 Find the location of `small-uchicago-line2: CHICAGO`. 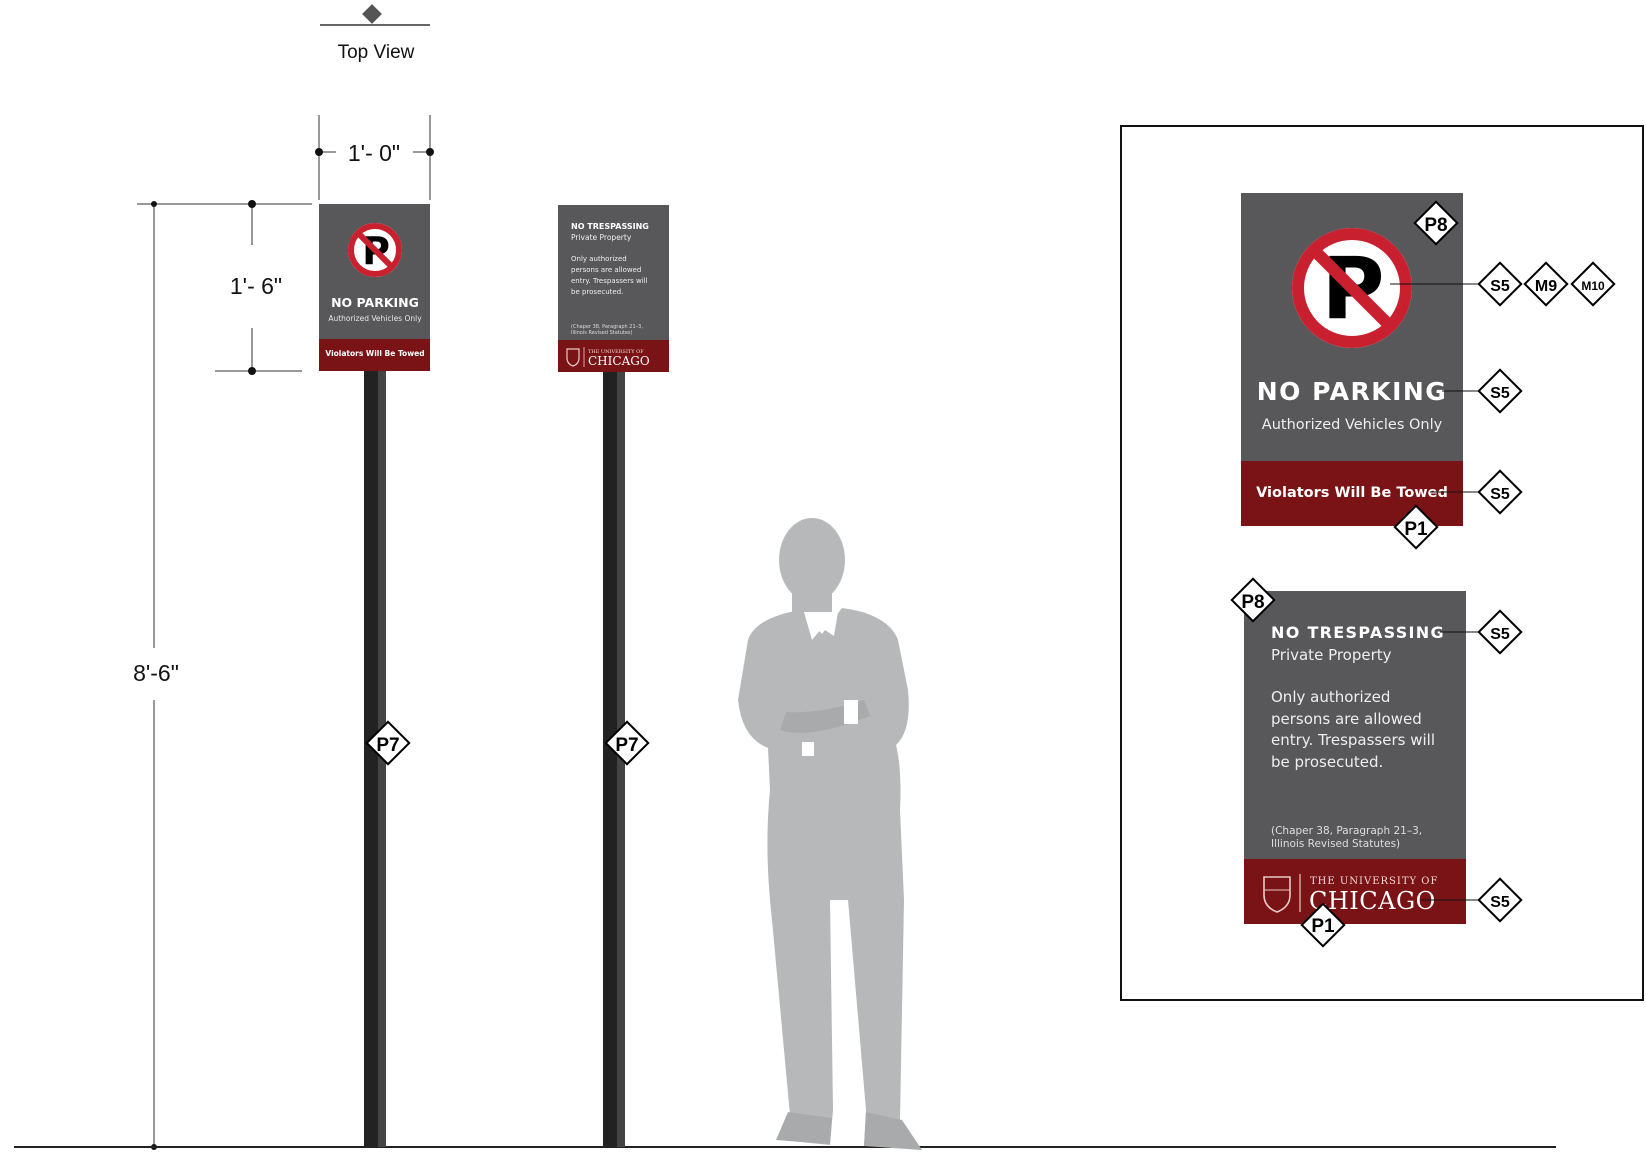

small-uchicago-line2: CHICAGO is located at coordinates (619, 361).